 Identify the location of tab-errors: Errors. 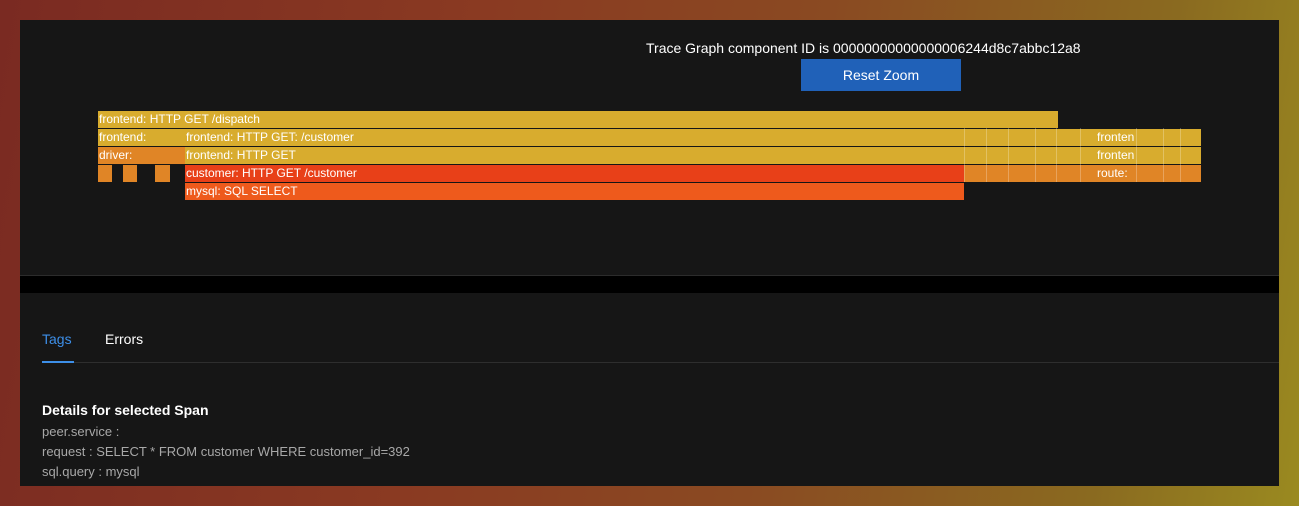
(124, 339).